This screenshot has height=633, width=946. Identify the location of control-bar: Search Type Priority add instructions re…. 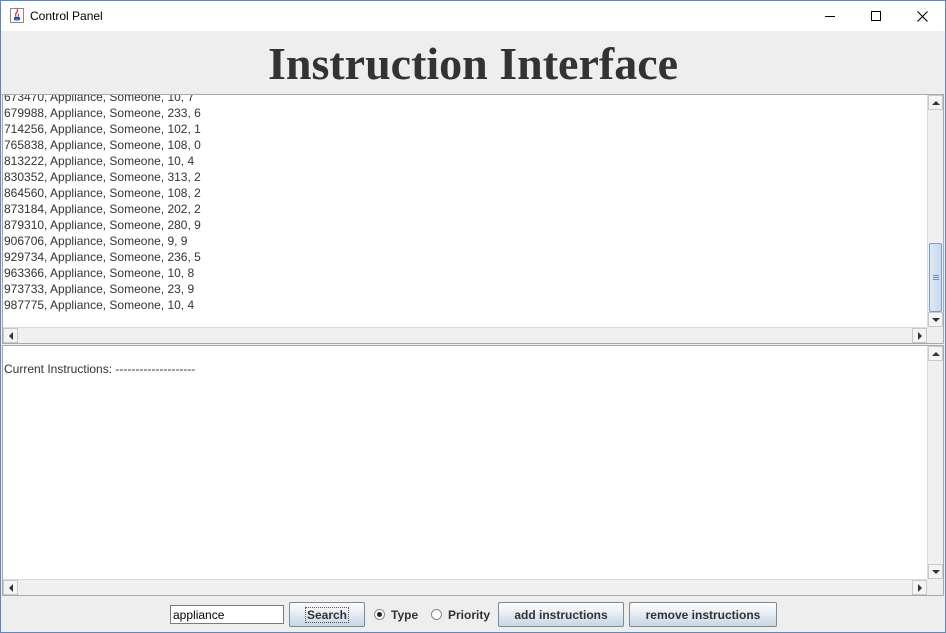
(473, 614).